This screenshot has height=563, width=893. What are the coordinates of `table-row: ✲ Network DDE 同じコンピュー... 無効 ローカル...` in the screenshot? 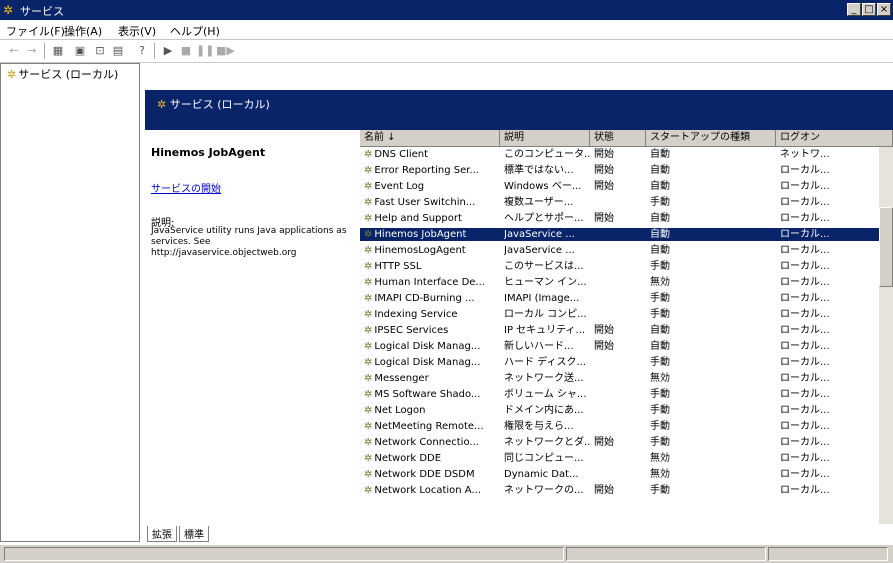 It's located at (620, 458).